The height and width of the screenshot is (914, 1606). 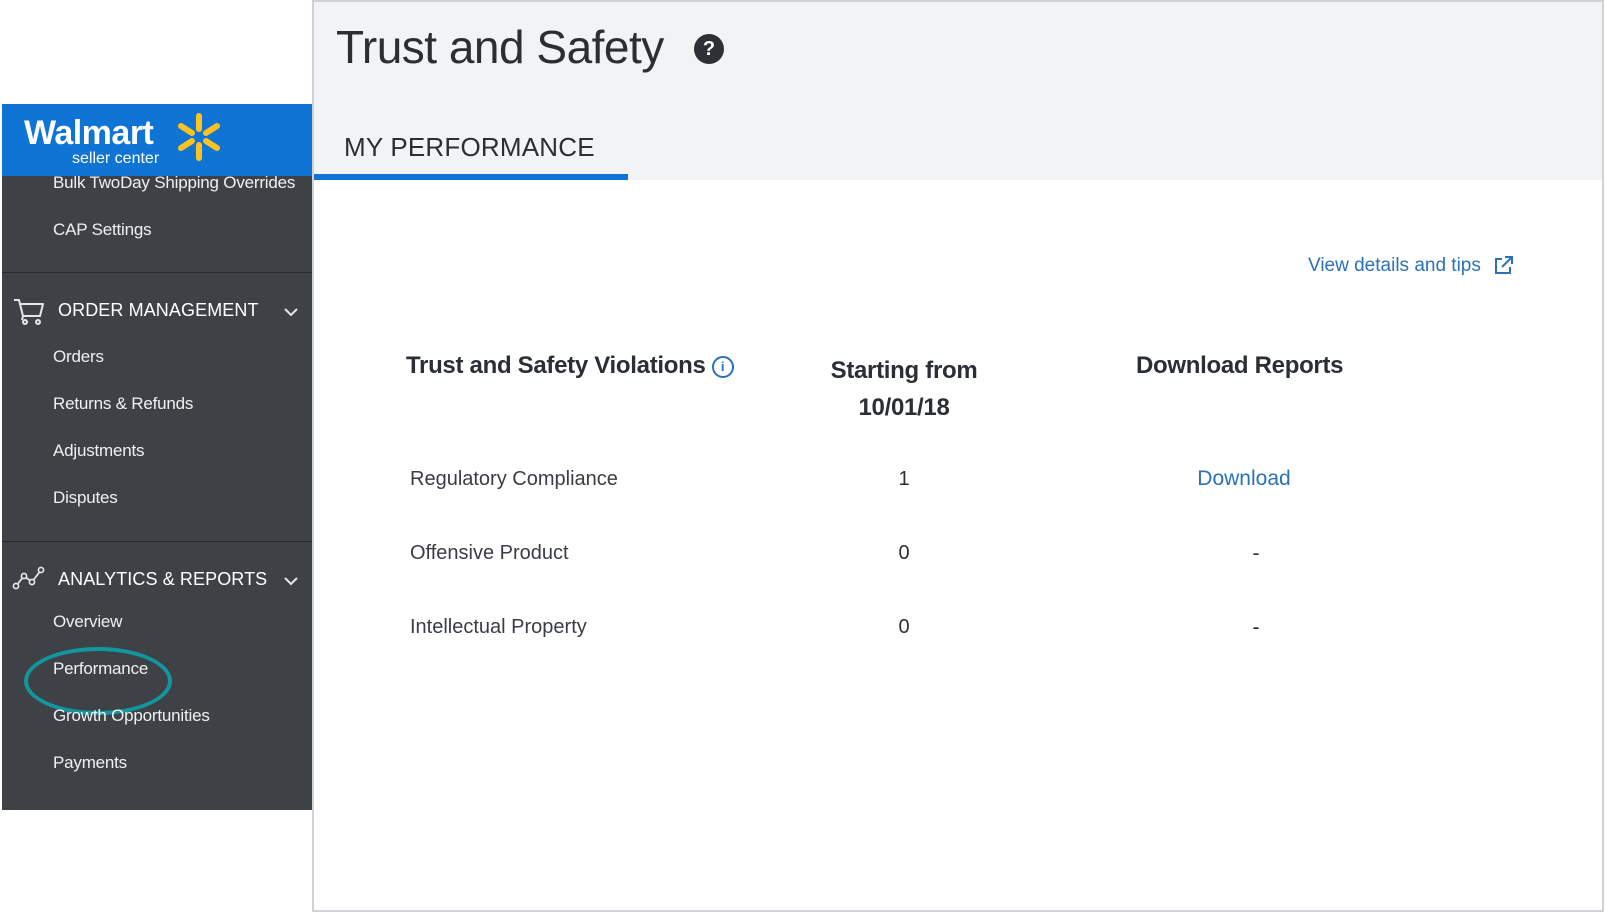 What do you see at coordinates (500, 47) in the screenshot?
I see `page-title: Trust and Safety` at bounding box center [500, 47].